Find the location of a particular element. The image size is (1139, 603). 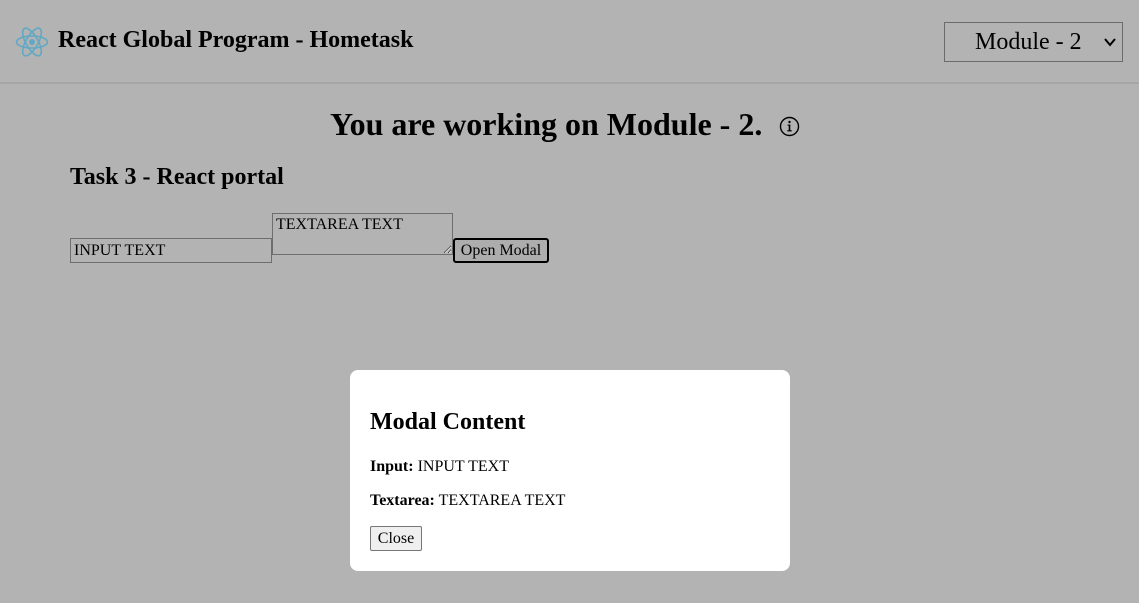

module-select-value: Module - 2 is located at coordinates (1028, 42).